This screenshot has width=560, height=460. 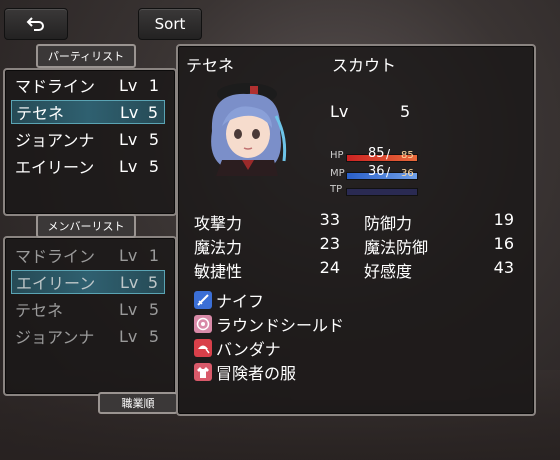 I want to click on hp-value: 85, so click(x=376, y=153).